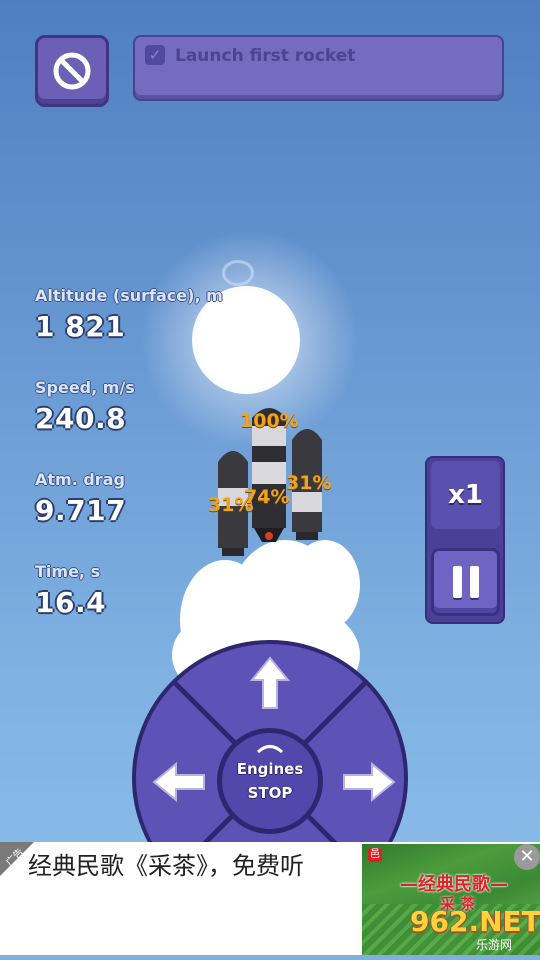 Image resolution: width=540 pixels, height=960 pixels. Describe the element at coordinates (265, 56) in the screenshot. I see `mission-text: Launch first rocket` at that location.